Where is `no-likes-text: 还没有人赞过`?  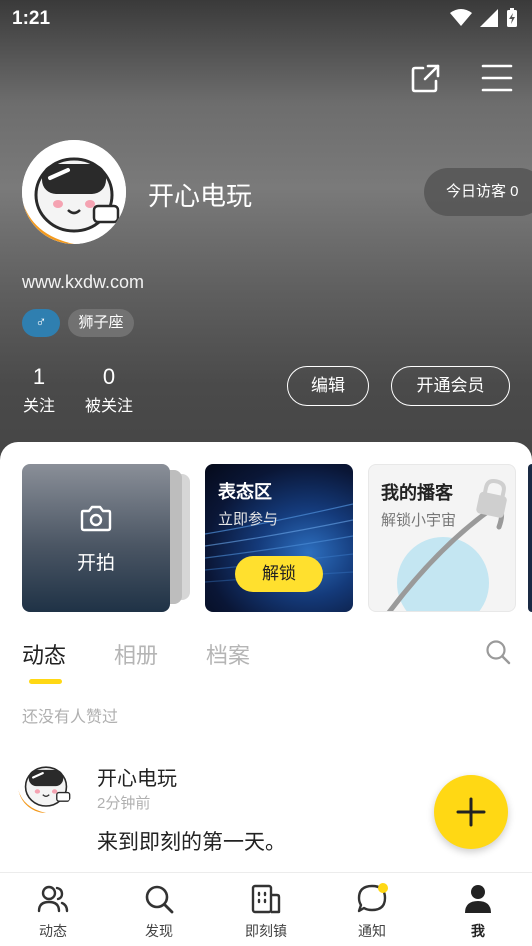 no-likes-text: 还没有人赞过 is located at coordinates (70, 717).